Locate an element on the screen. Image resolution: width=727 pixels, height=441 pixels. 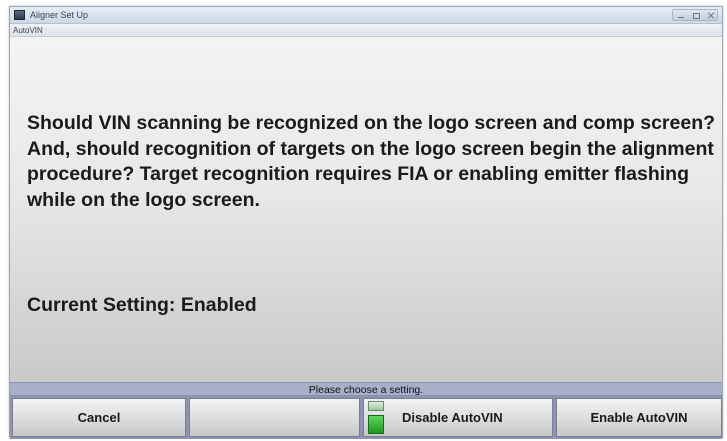
window-title: Aligner Set Up is located at coordinates (59, 15).